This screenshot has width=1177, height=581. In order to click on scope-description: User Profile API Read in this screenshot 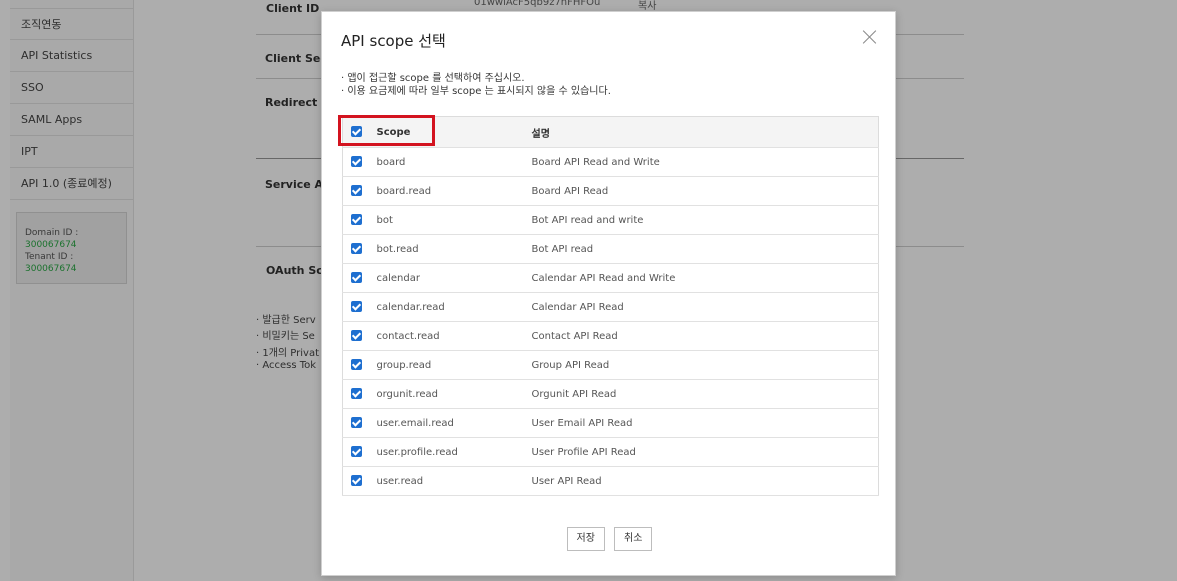, I will do `click(705, 452)`.